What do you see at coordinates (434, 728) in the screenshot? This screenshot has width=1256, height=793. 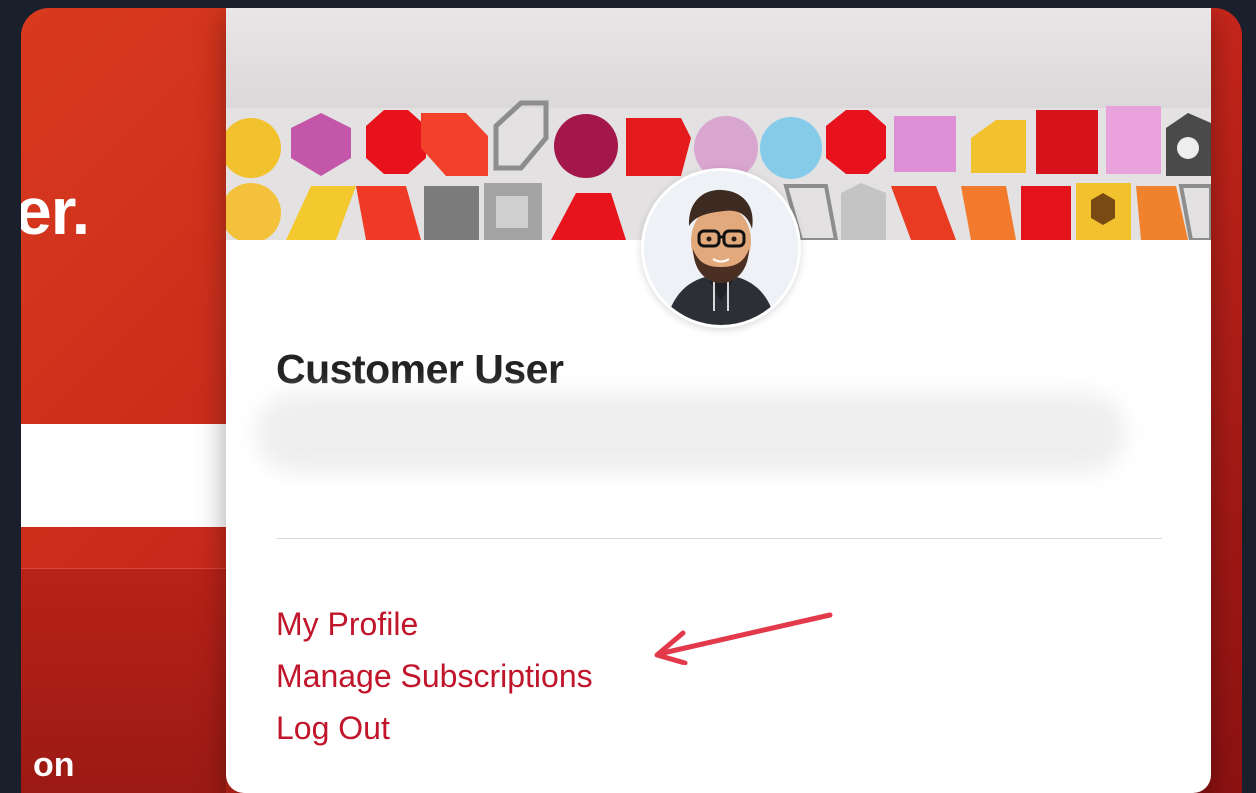 I see `menu-item-log-out: Log Out` at bounding box center [434, 728].